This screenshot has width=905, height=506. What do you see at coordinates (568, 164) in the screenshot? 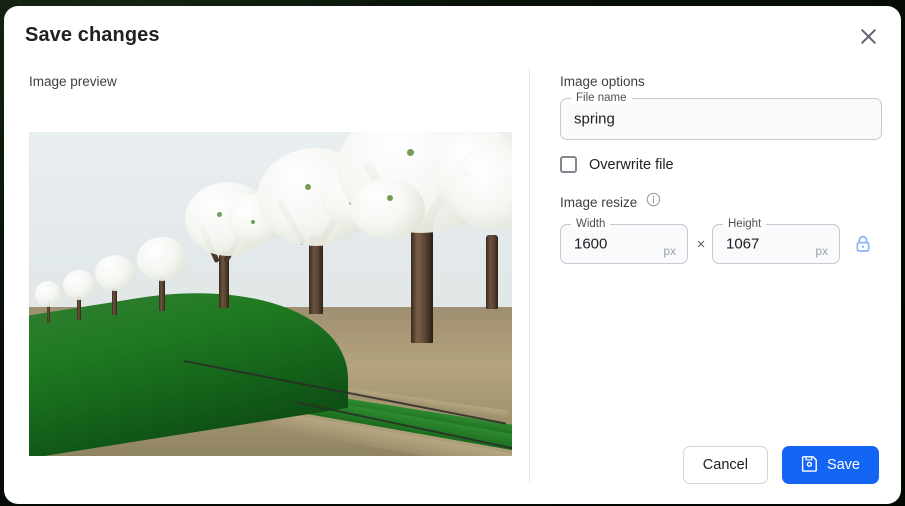
I see `overwrite-file-checkbox` at bounding box center [568, 164].